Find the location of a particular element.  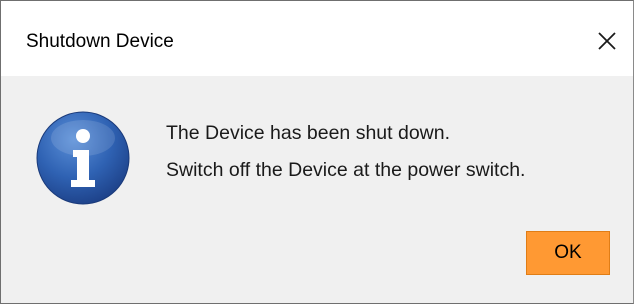

ok-button: OK is located at coordinates (568, 253).